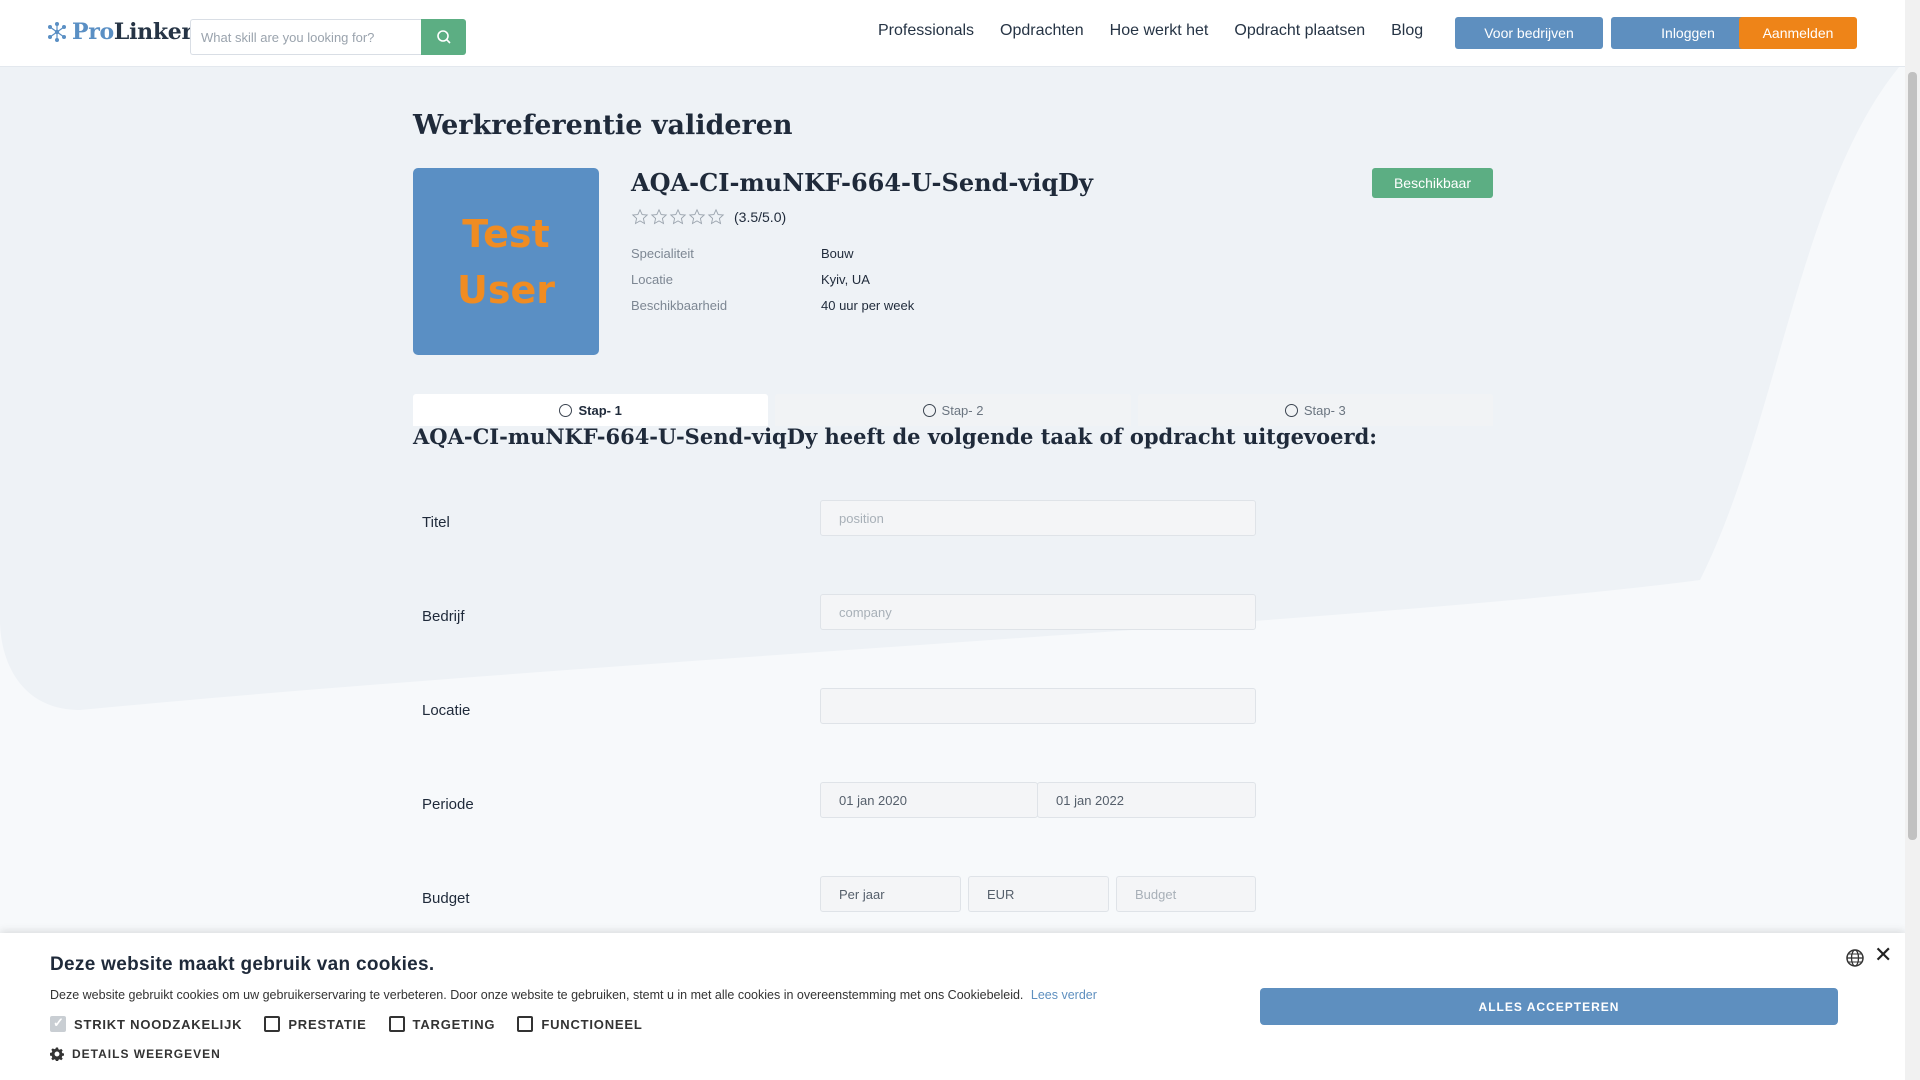 Image resolution: width=1920 pixels, height=1080 pixels. I want to click on detail-row-beschikbaarheid: Beschikbaarheid 40 uur per week, so click(772, 305).